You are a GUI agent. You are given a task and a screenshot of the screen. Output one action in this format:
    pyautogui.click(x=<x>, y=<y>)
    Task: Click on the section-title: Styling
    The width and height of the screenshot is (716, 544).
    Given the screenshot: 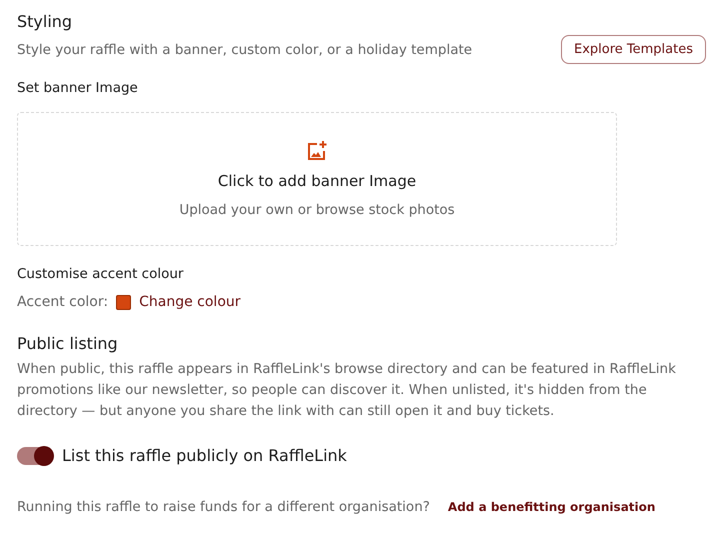 What is the action you would take?
    pyautogui.click(x=45, y=21)
    